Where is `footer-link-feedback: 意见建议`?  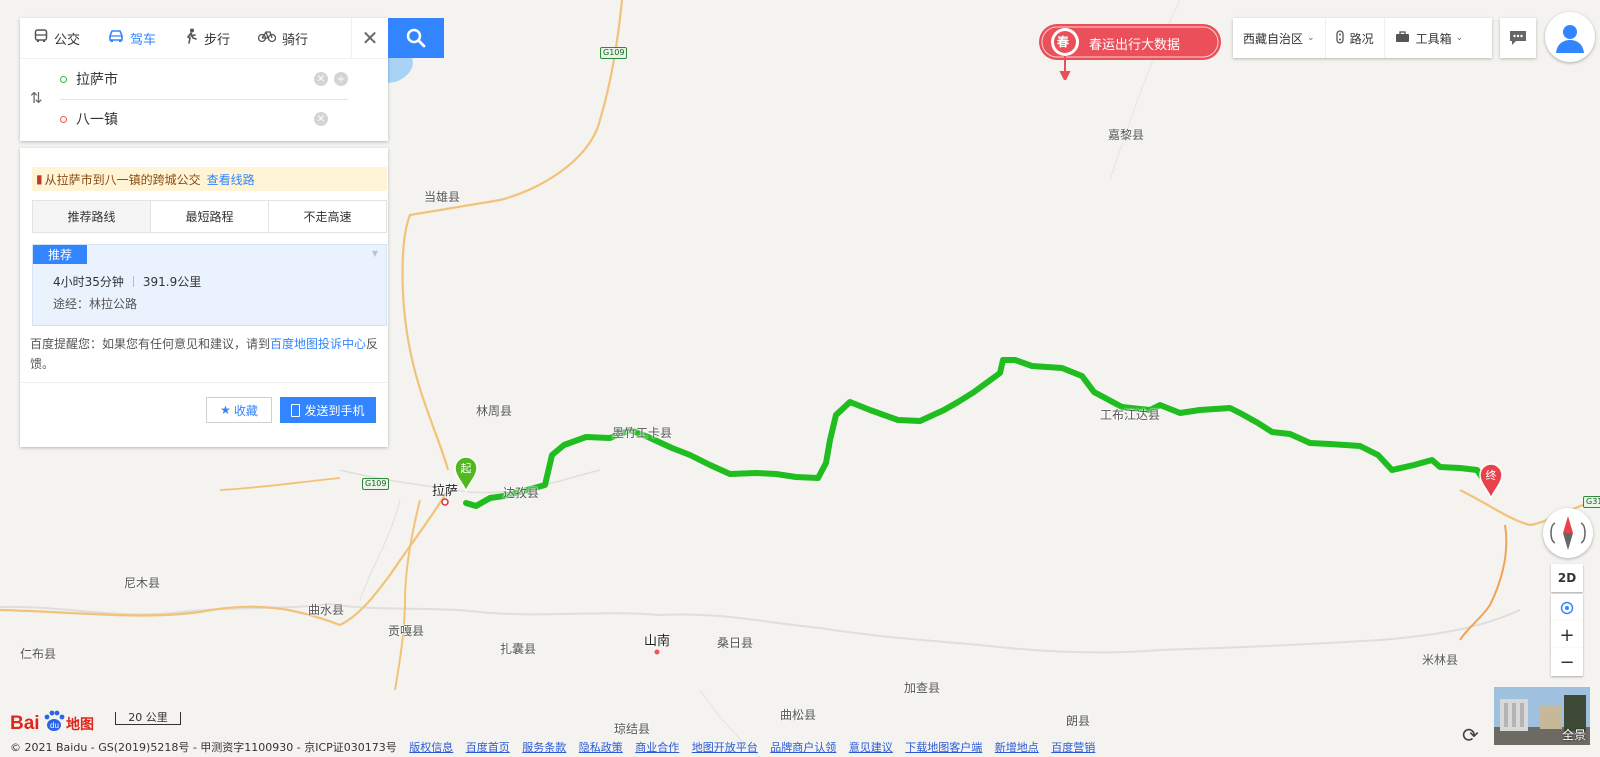
footer-link-feedback: 意见建议 is located at coordinates (871, 747).